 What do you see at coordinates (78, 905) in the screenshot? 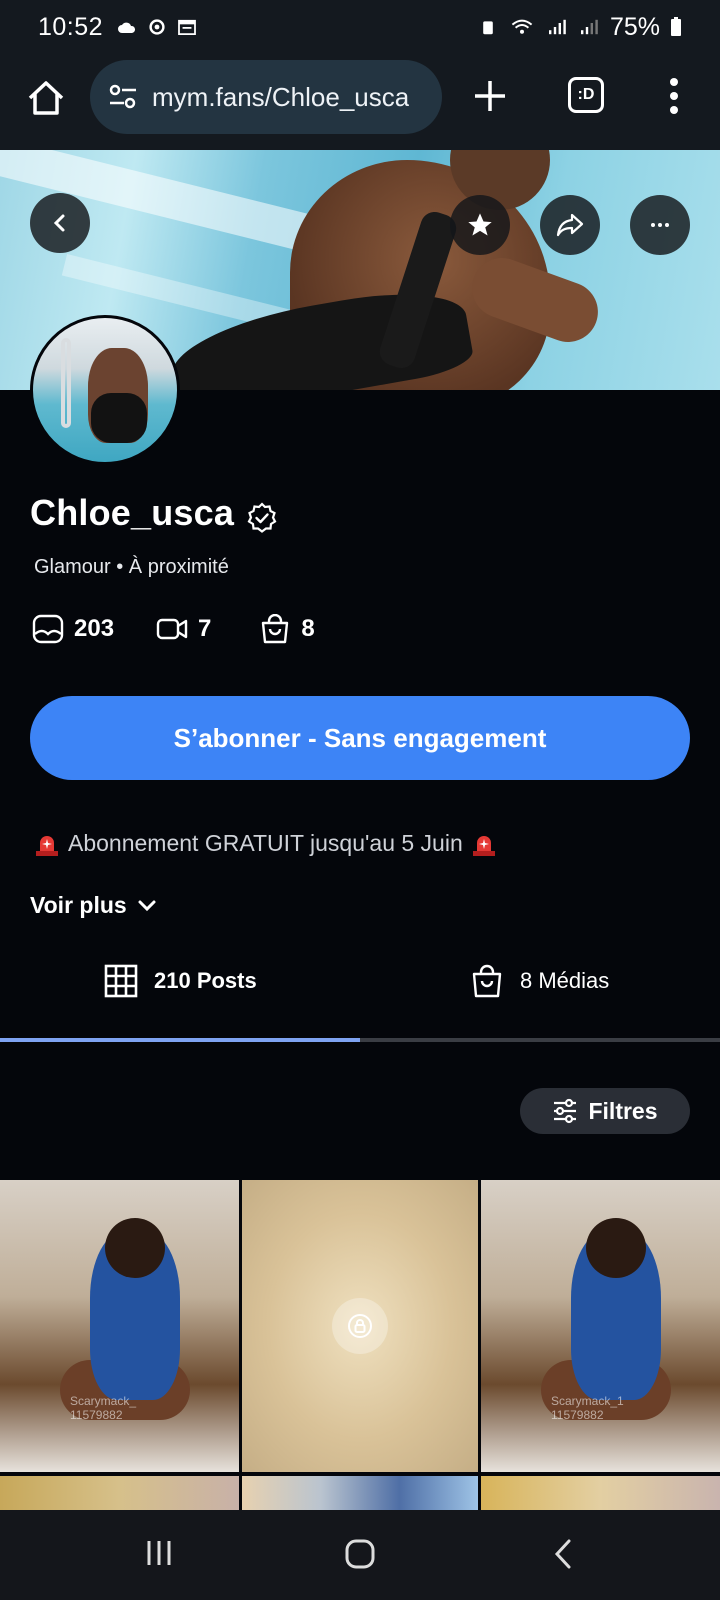
I see `see-more-label: Voir plus` at bounding box center [78, 905].